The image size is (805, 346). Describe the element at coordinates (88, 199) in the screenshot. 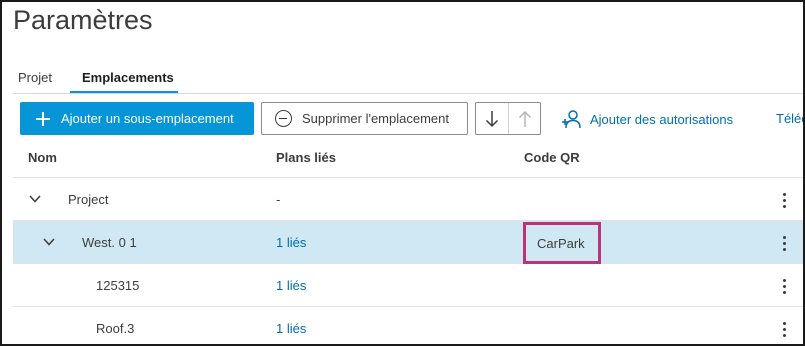

I see `location-name: Project` at that location.